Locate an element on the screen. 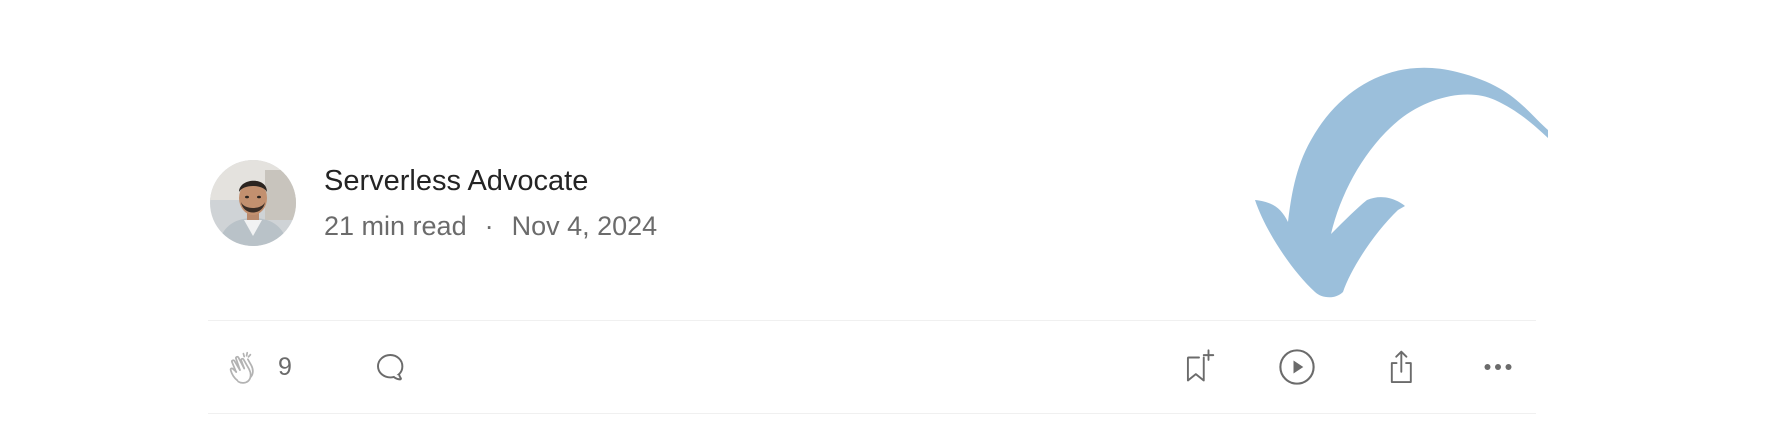 The image size is (1770, 442). share-button is located at coordinates (1401, 367).